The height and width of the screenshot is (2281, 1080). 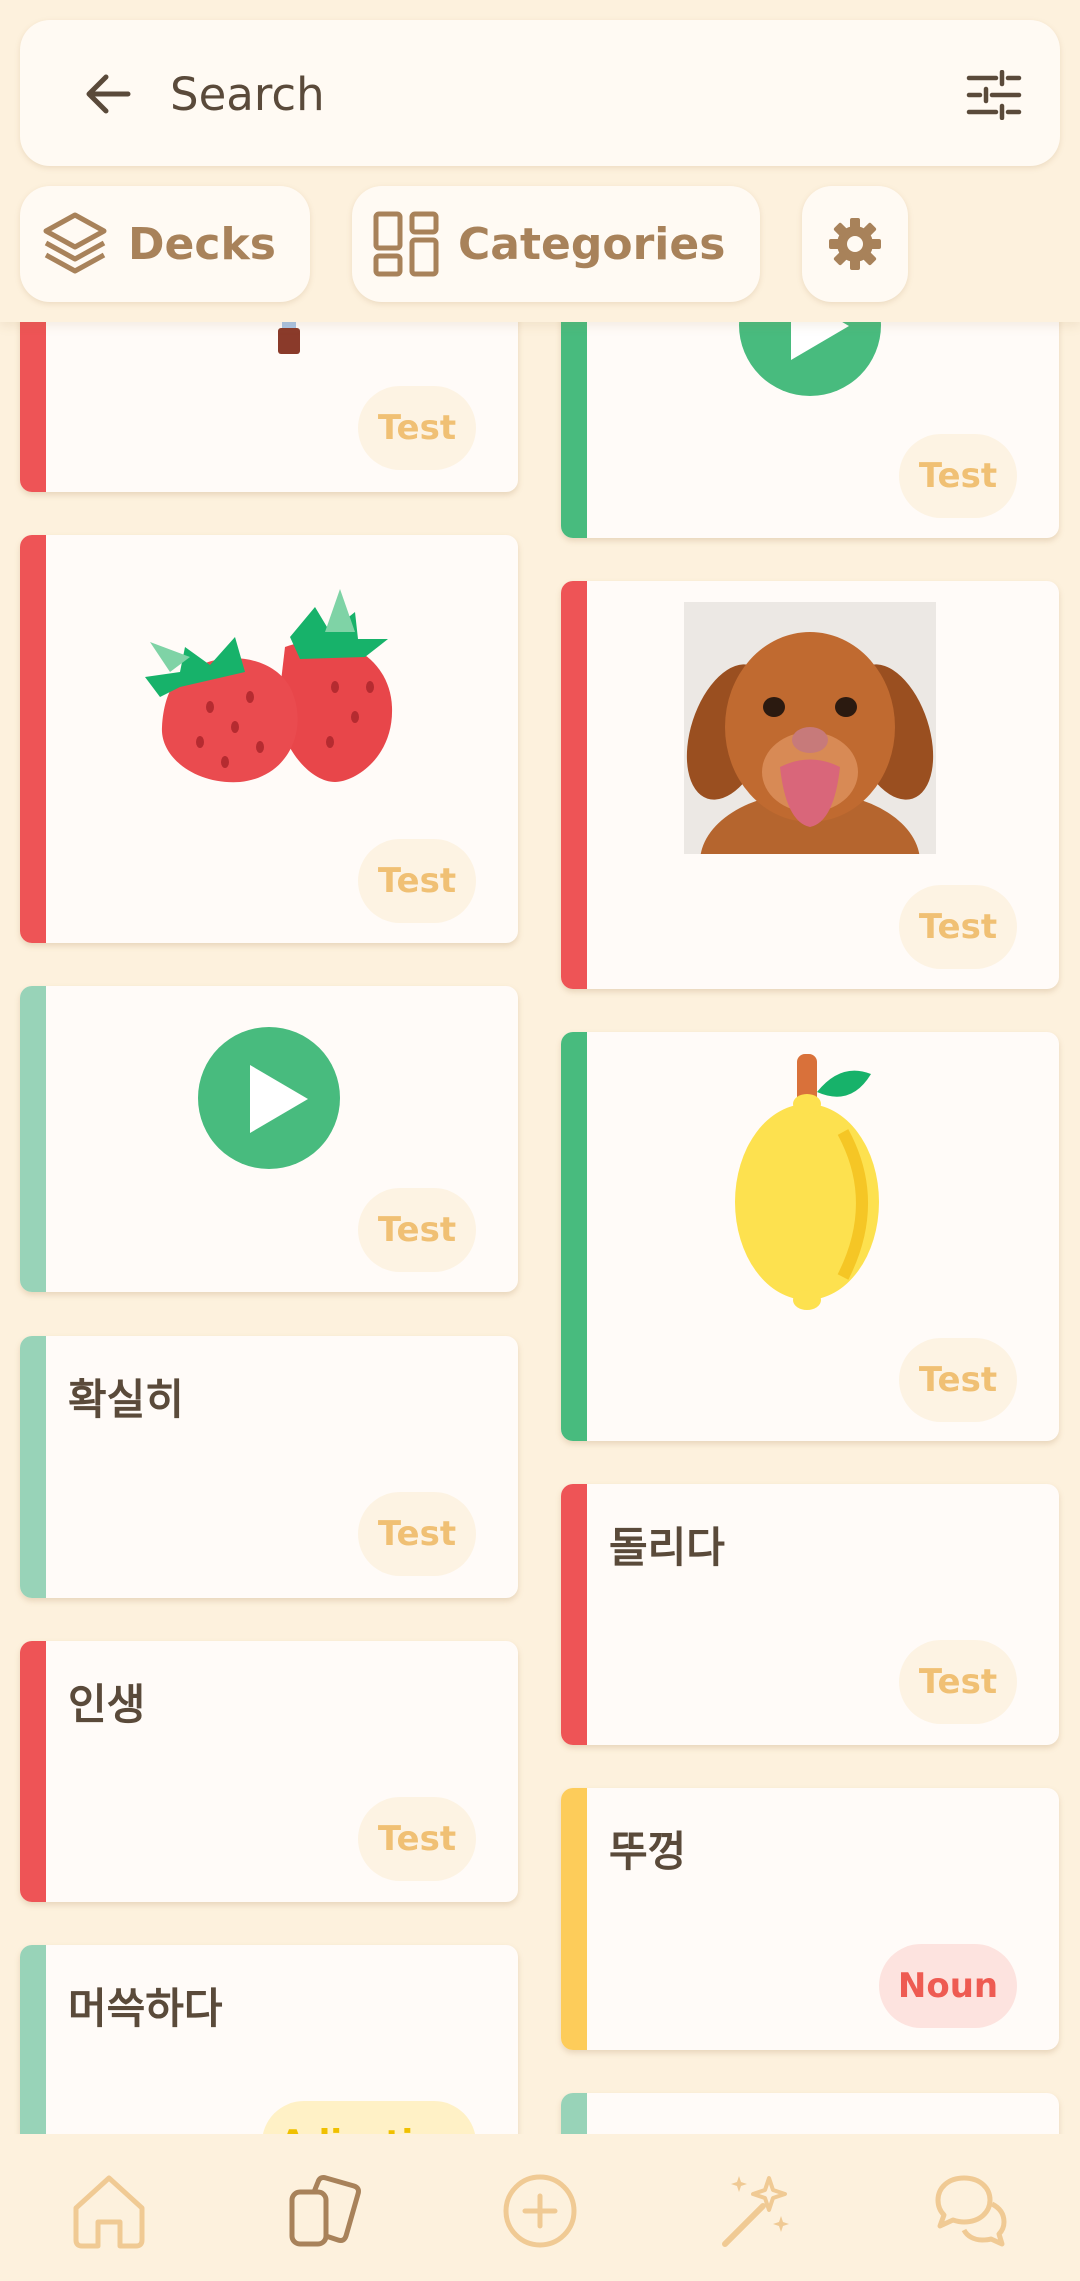 I want to click on plus-circle-icon, so click(x=540, y=2211).